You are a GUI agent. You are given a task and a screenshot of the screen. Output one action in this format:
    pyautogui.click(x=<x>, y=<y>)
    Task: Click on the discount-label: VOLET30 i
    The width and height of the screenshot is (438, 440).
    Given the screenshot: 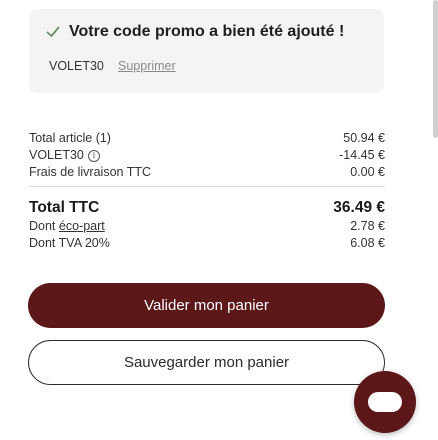 What is the action you would take?
    pyautogui.click(x=64, y=155)
    